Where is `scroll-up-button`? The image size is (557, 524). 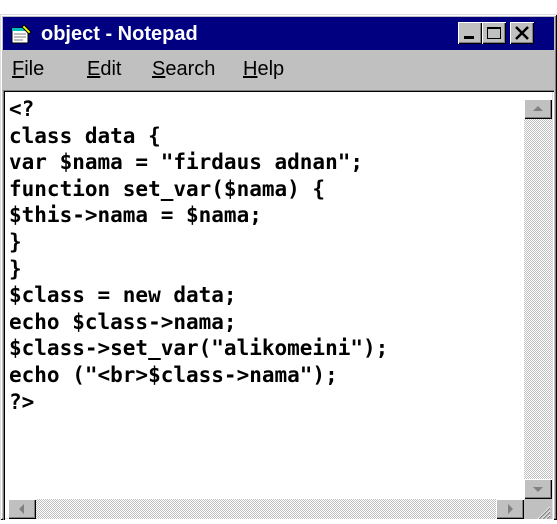
scroll-up-button is located at coordinates (538, 109).